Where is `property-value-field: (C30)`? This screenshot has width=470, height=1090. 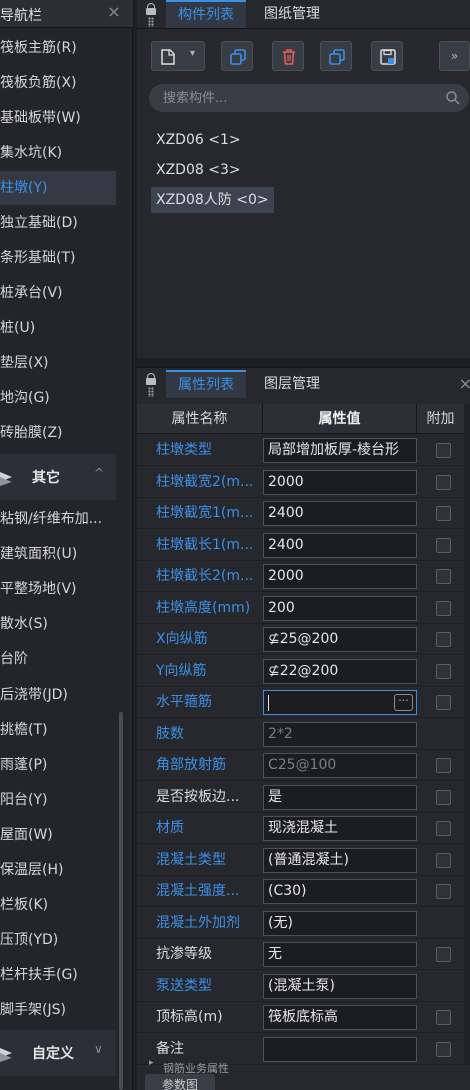 property-value-field: (C30) is located at coordinates (340, 891).